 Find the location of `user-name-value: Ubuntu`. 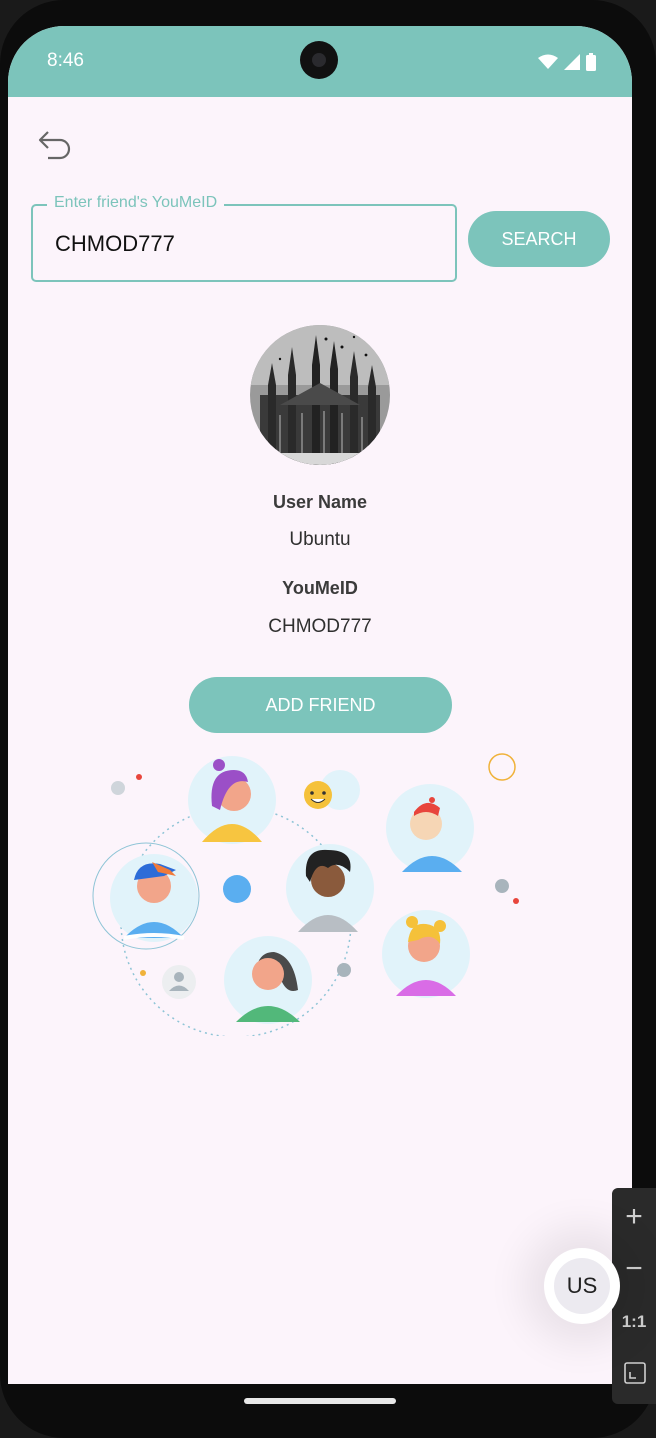

user-name-value: Ubuntu is located at coordinates (320, 539).